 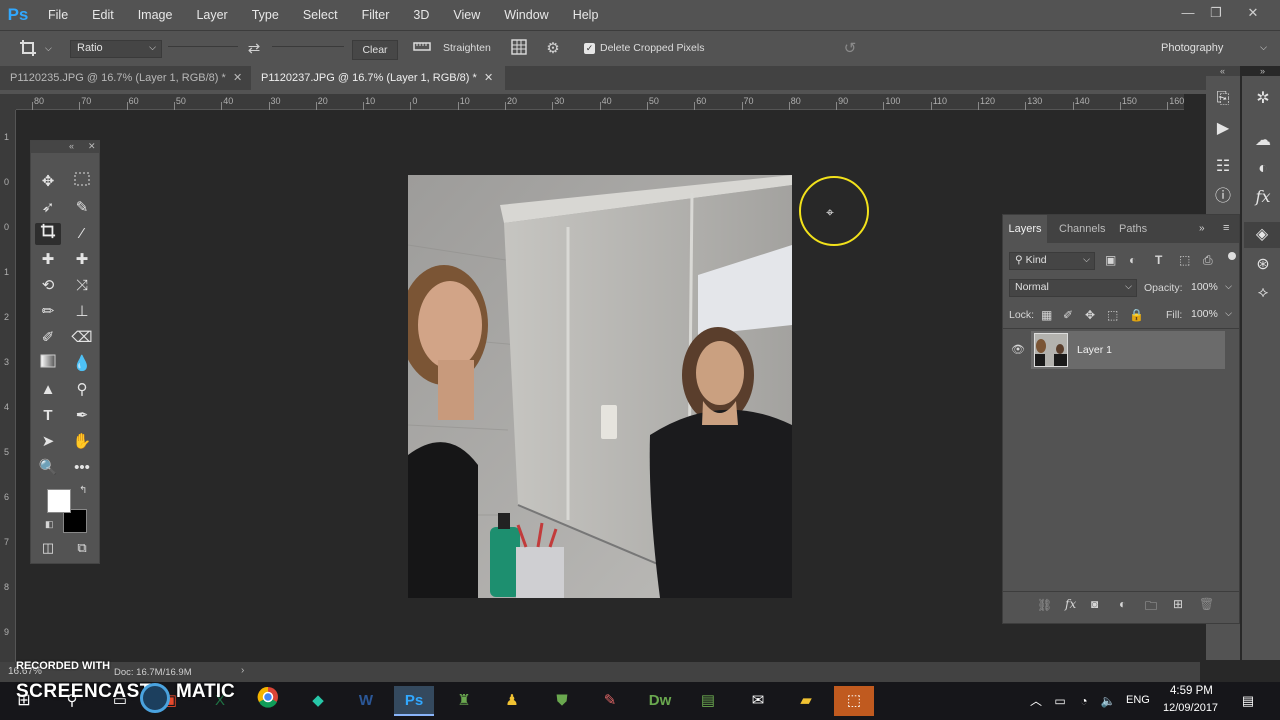 What do you see at coordinates (1223, 99) in the screenshot?
I see `history-panel-icon: ⎘` at bounding box center [1223, 99].